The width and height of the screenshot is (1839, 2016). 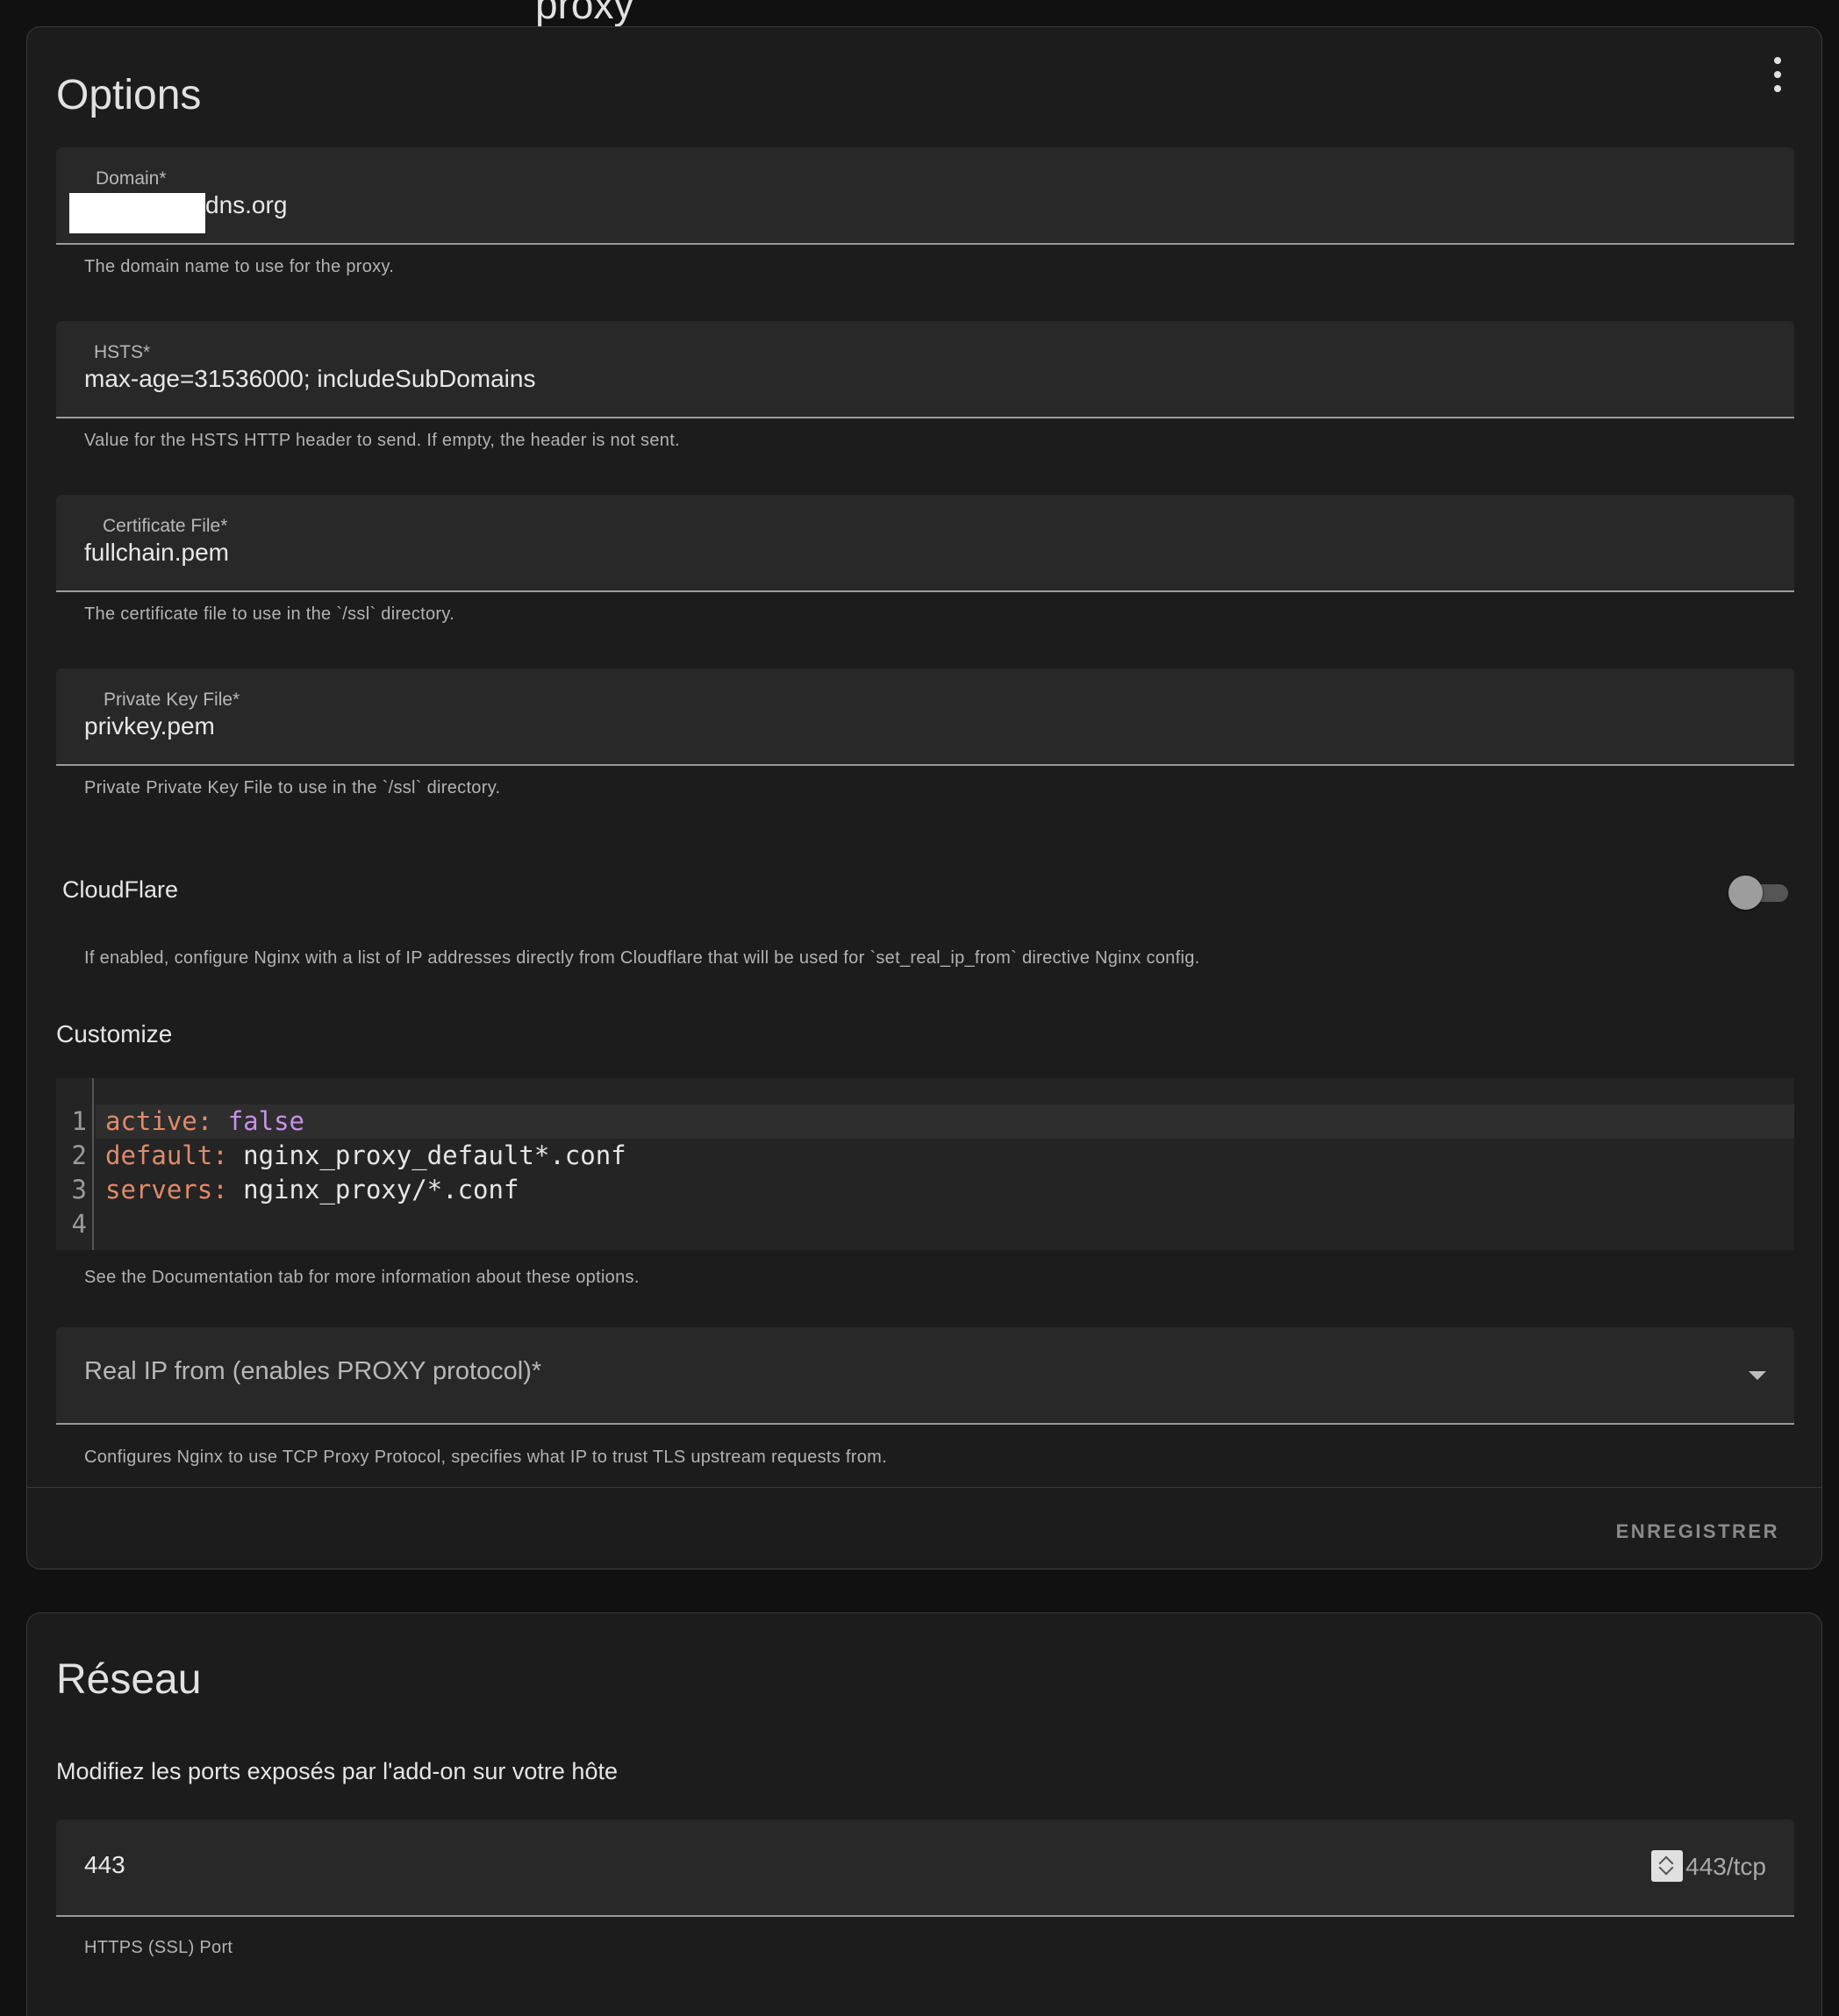 What do you see at coordinates (925, 717) in the screenshot?
I see `private-key-file-field: Private Key File* privkey.pem` at bounding box center [925, 717].